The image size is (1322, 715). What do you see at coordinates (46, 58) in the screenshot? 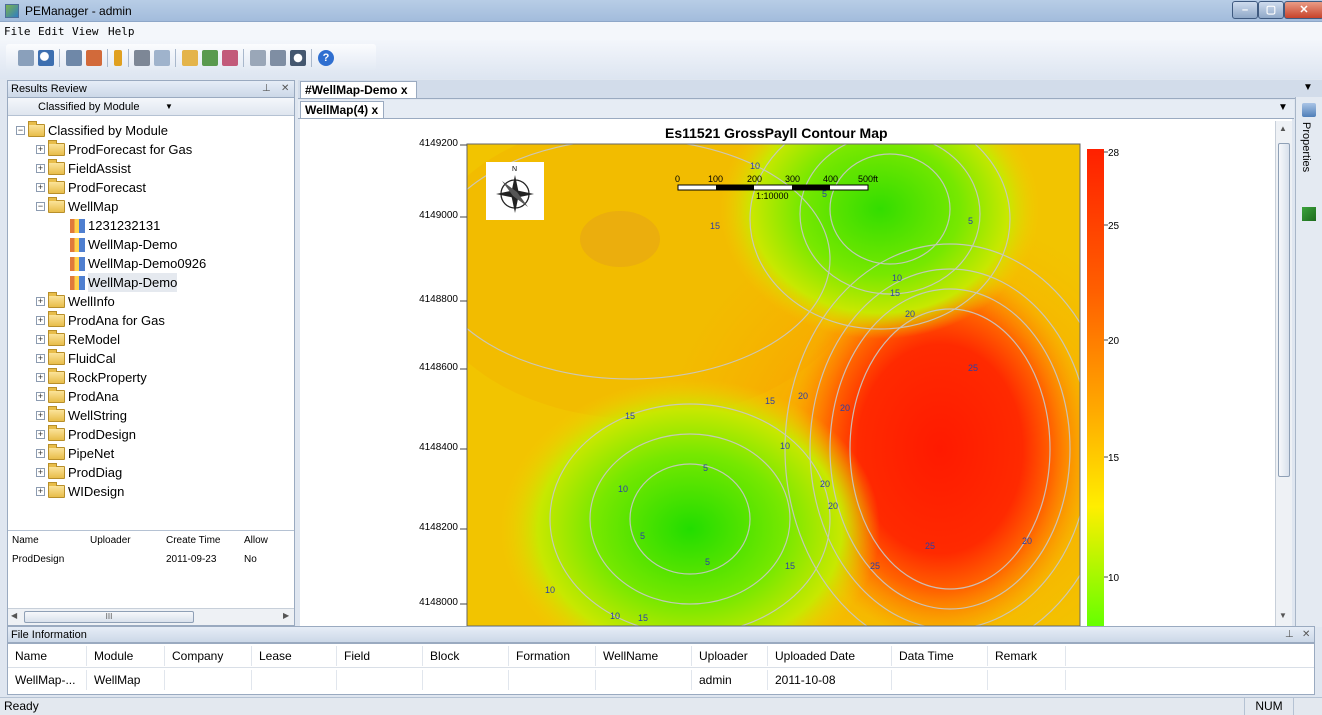
I see `search-icon` at bounding box center [46, 58].